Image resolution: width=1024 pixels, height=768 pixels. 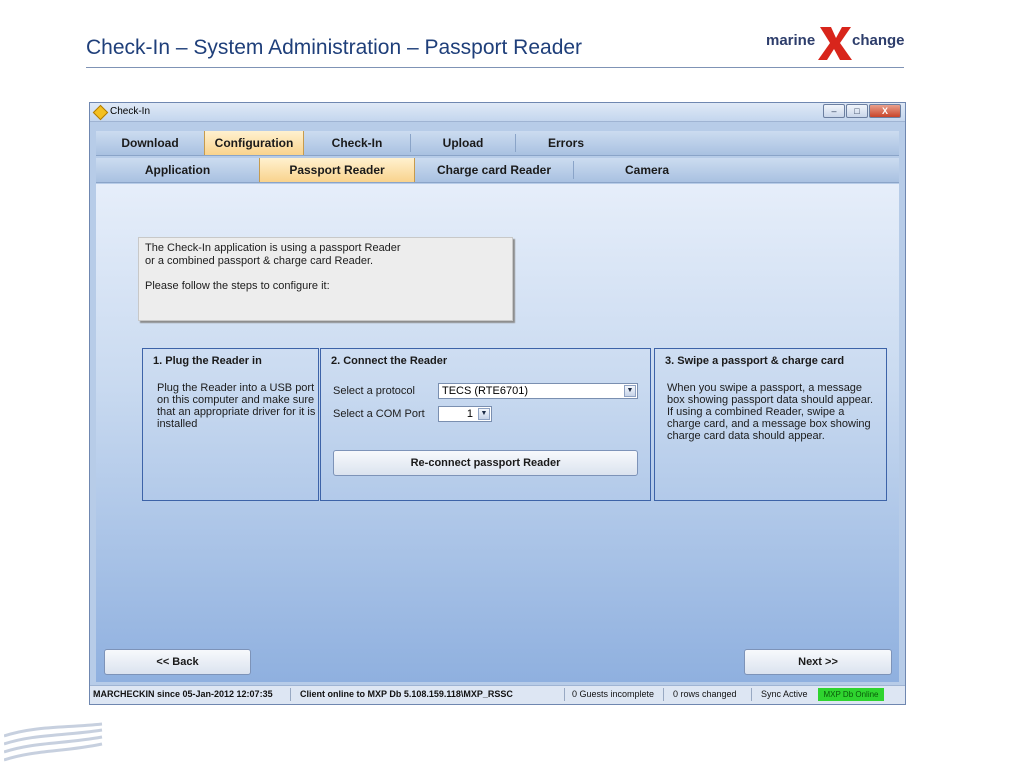 What do you see at coordinates (784, 694) in the screenshot?
I see `status-sync: Sync Active` at bounding box center [784, 694].